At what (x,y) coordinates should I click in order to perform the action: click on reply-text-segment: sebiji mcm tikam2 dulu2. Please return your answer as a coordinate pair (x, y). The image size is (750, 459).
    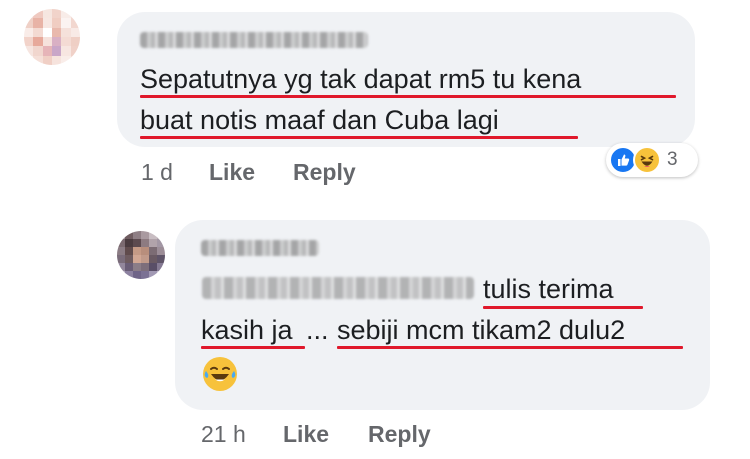
    Looking at the image, I should click on (481, 330).